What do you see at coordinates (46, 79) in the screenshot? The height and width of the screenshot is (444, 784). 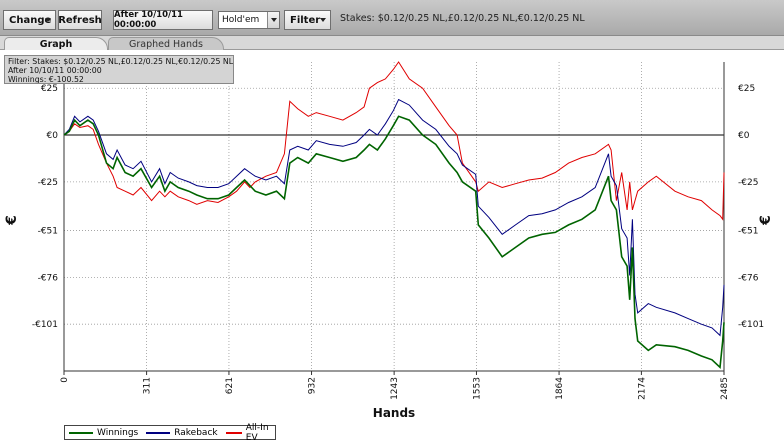 I see `filter-info-line: Winnings: €-100.52` at bounding box center [46, 79].